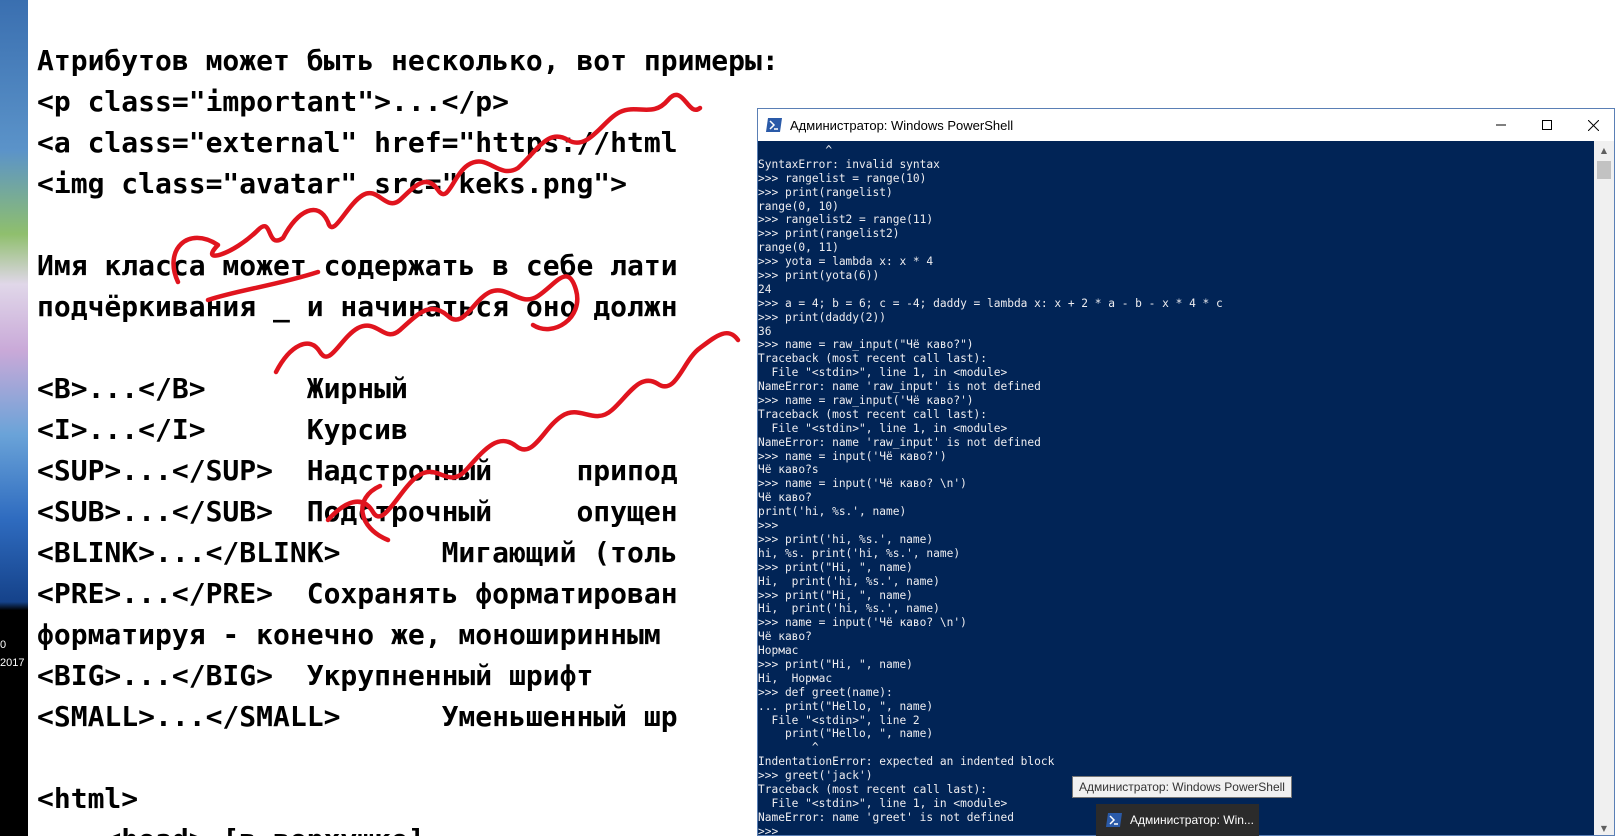 The image size is (1615, 836). Describe the element at coordinates (822, 317) in the screenshot. I see `console-line: >>> print(daddy(2))` at that location.